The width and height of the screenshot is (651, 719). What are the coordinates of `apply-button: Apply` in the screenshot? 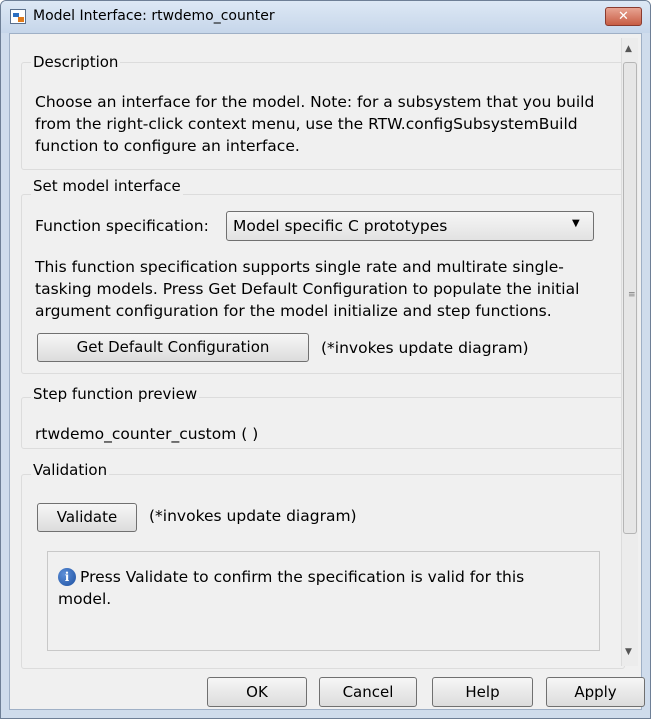 It's located at (595, 692).